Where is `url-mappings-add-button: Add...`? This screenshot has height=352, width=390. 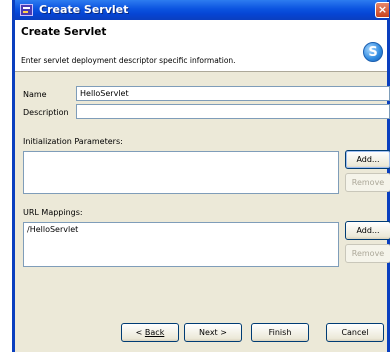
url-mappings-add-button: Add... is located at coordinates (367, 230).